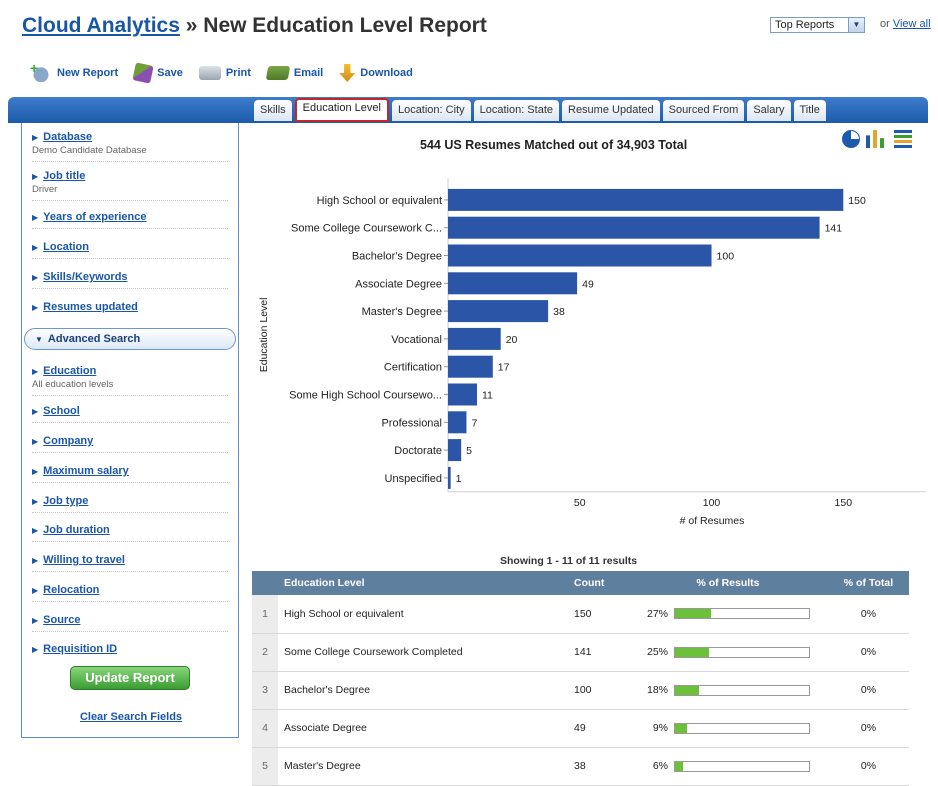 This screenshot has width=938, height=786. Describe the element at coordinates (868, 583) in the screenshot. I see `header-pct-total: % of Total` at that location.